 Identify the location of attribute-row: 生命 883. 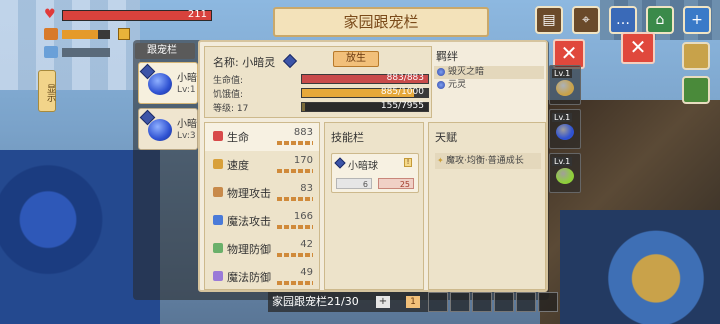
(262, 137).